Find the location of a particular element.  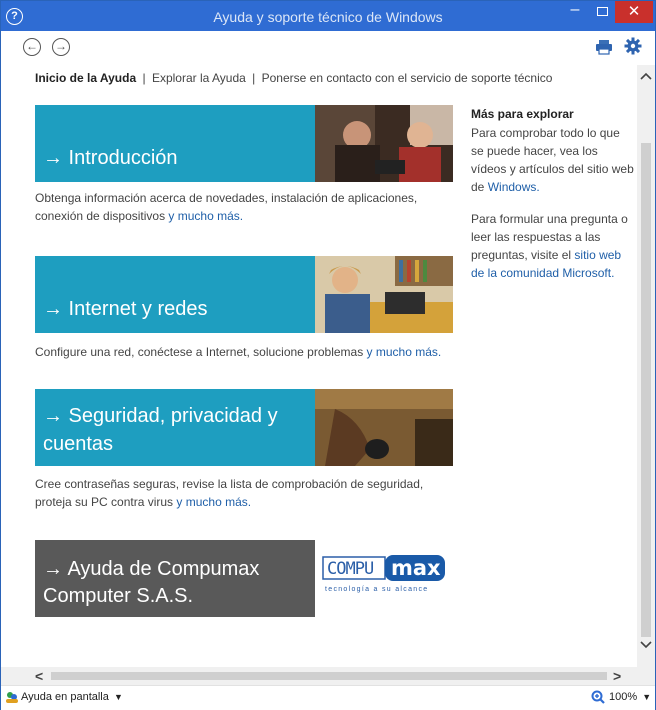

compumax-logo-tagline: tecnología a su alcance is located at coordinates (377, 589).